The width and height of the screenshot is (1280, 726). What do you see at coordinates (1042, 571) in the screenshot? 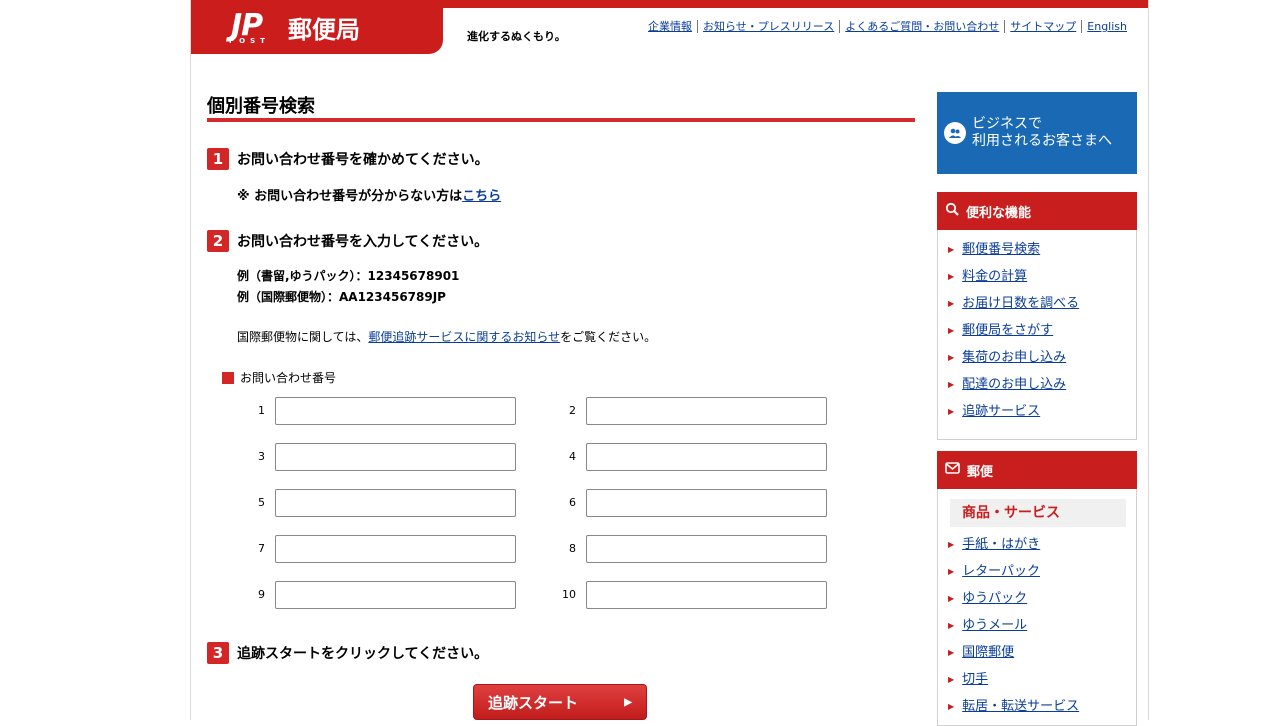
I see `mail-item: ▶ レターパック` at bounding box center [1042, 571].